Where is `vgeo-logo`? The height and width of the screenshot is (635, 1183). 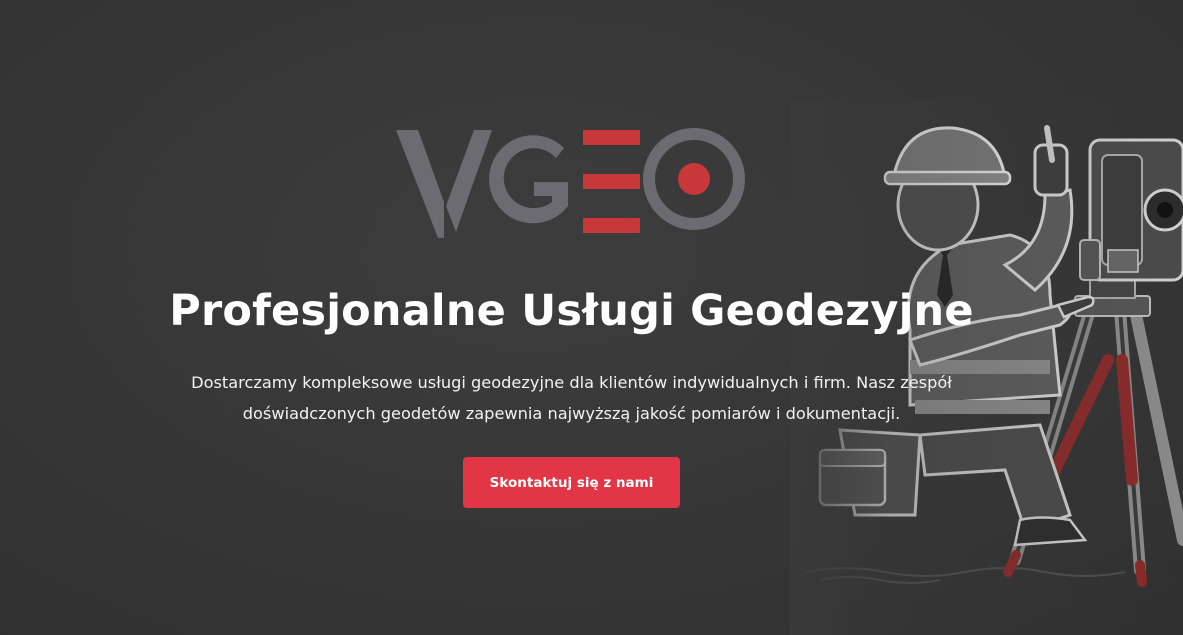 vgeo-logo is located at coordinates (570, 183).